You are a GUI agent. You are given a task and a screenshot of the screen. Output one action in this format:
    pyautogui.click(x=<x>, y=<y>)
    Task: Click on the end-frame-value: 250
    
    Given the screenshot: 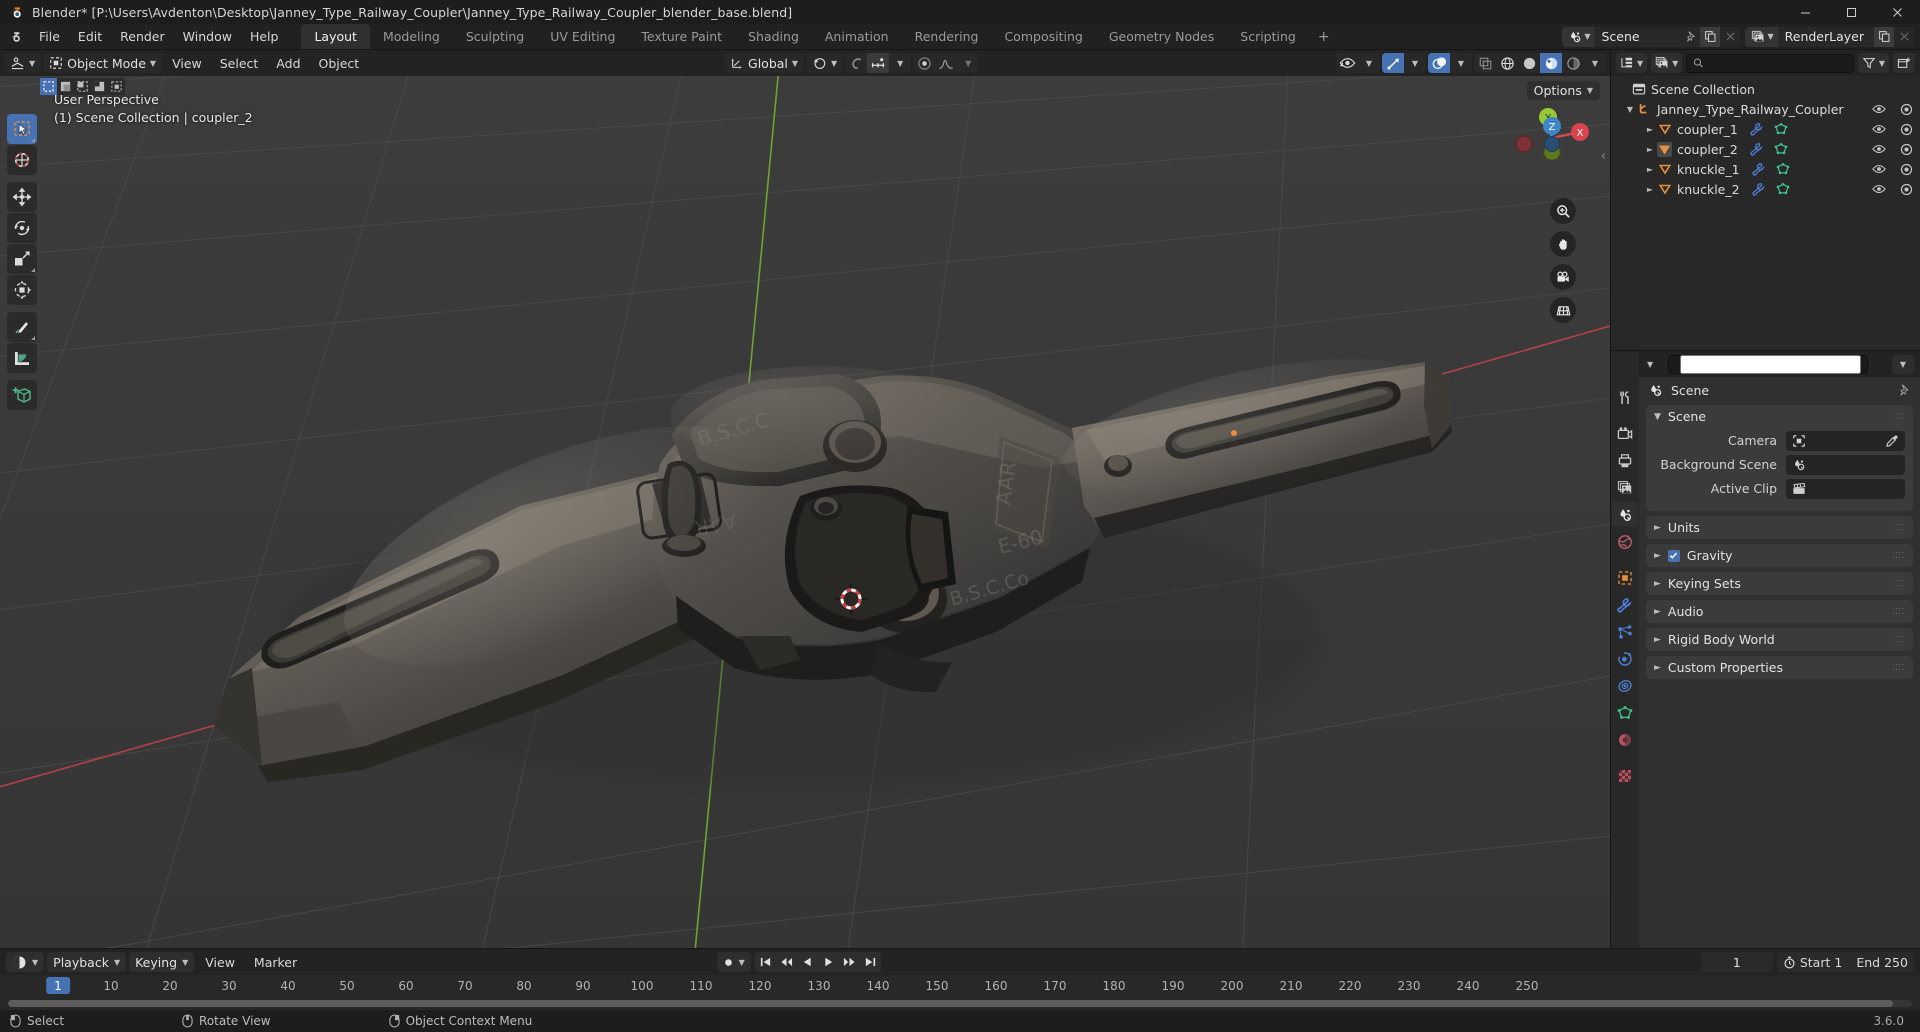 What is the action you would take?
    pyautogui.click(x=1896, y=962)
    